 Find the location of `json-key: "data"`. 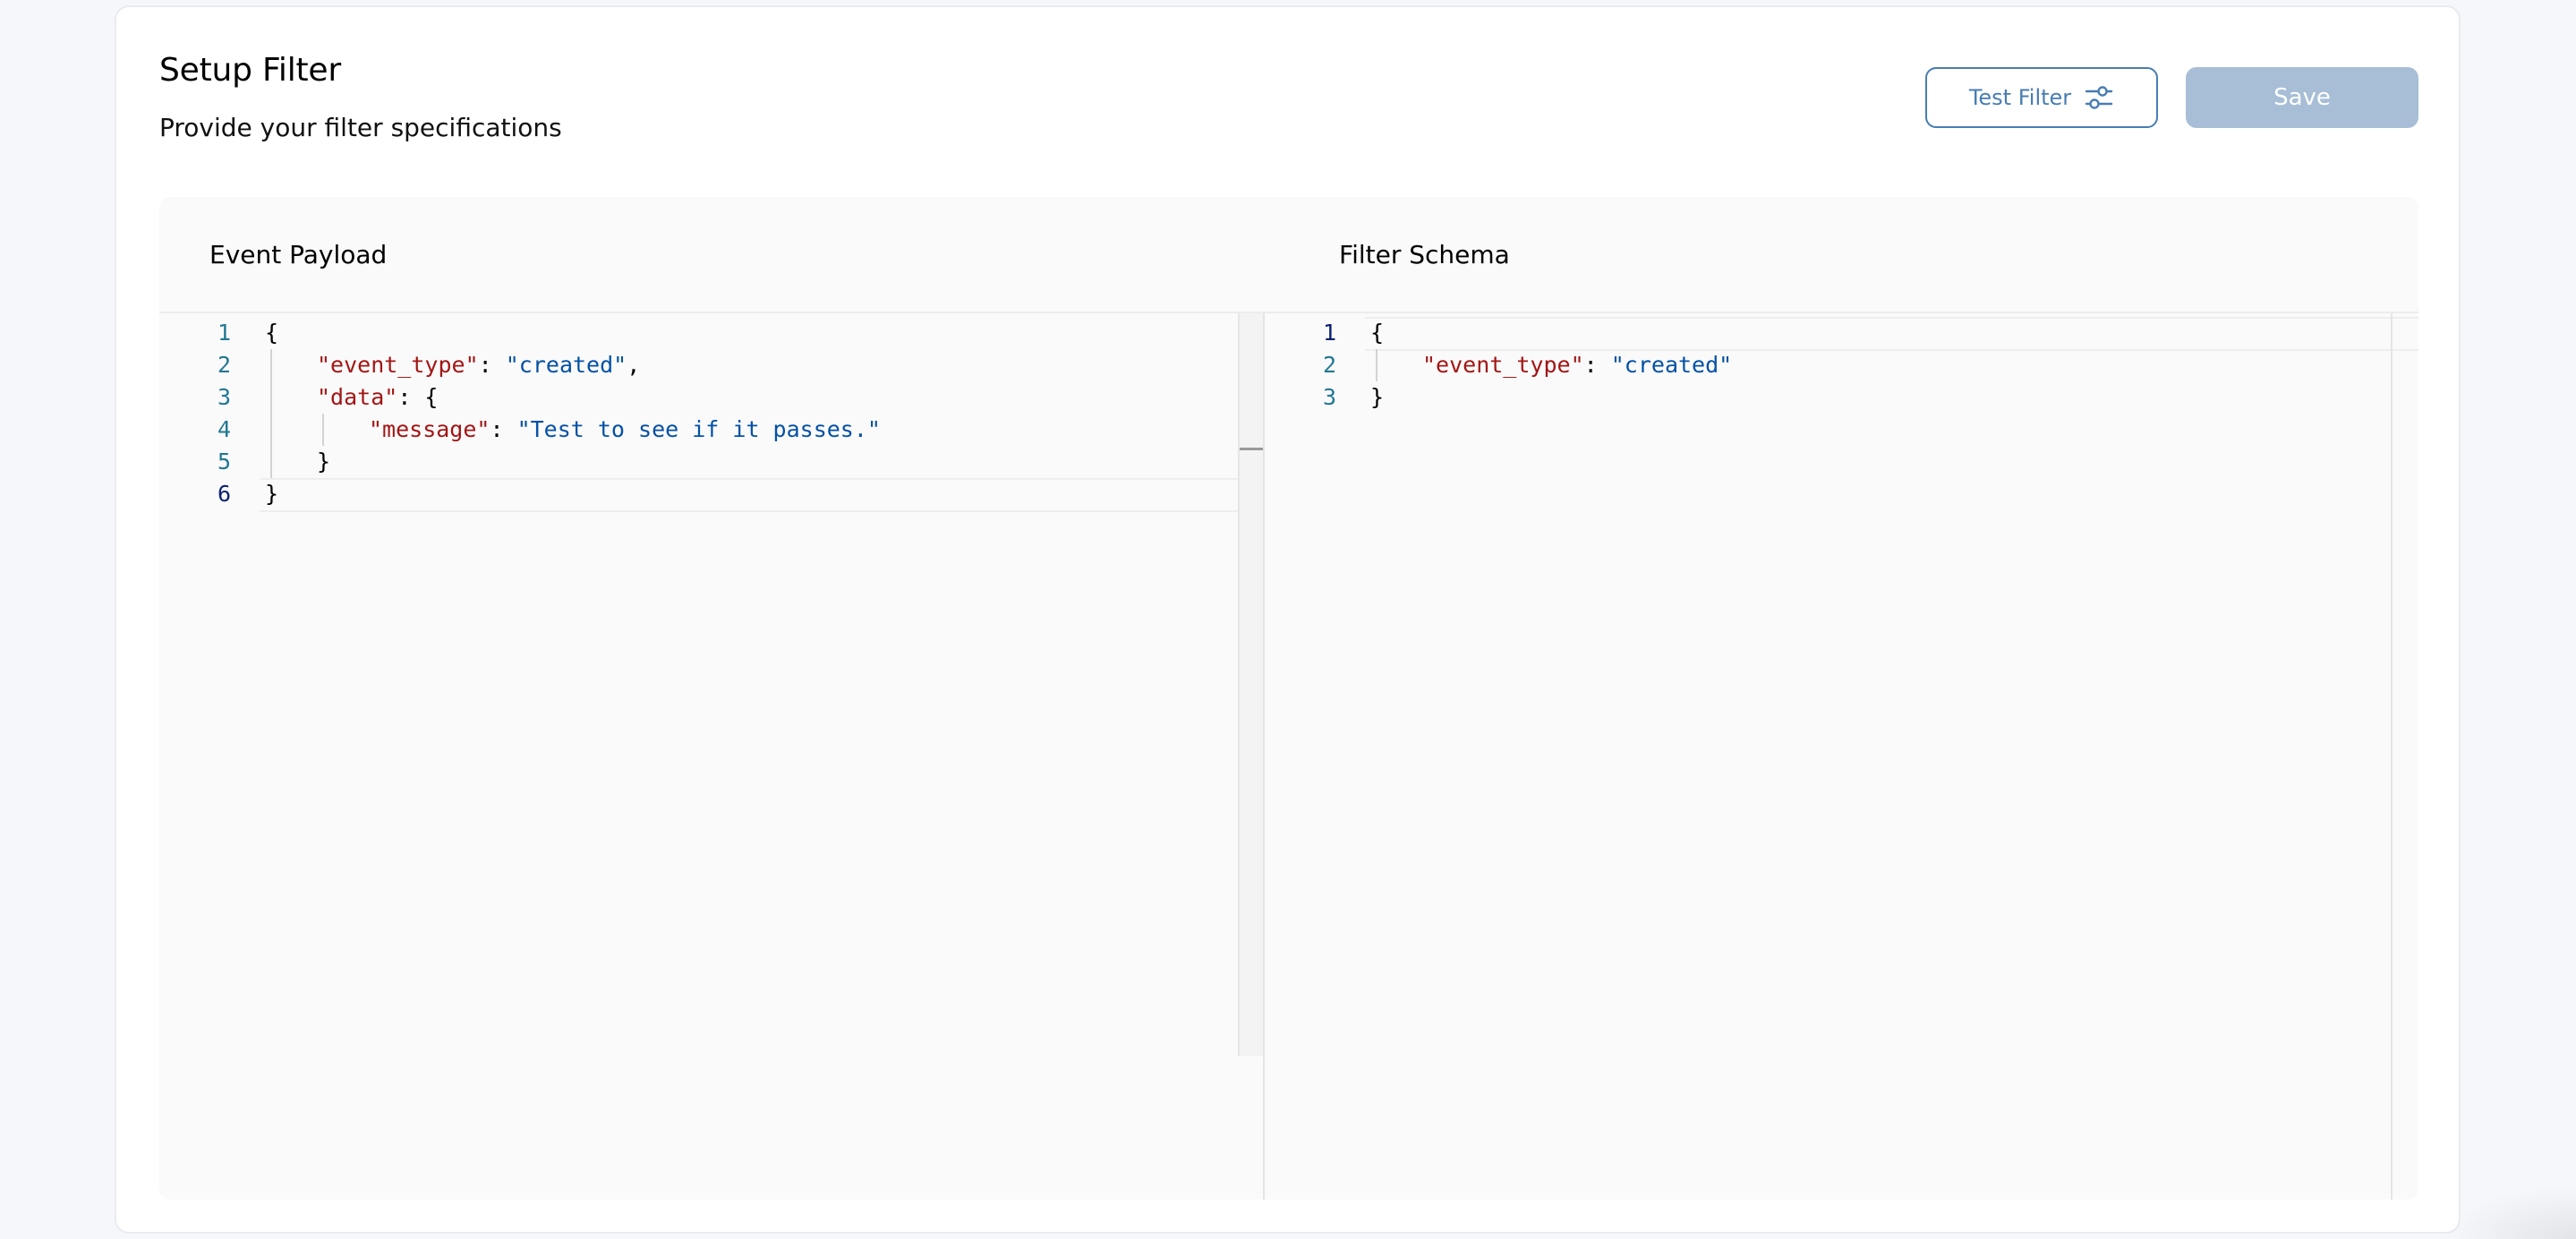

json-key: "data" is located at coordinates (357, 397).